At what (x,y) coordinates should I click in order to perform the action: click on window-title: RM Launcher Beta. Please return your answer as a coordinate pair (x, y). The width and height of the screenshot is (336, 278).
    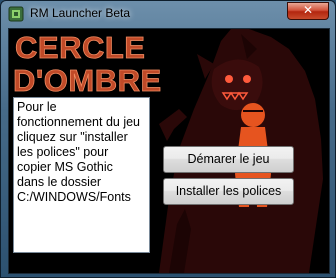
    Looking at the image, I should click on (80, 13).